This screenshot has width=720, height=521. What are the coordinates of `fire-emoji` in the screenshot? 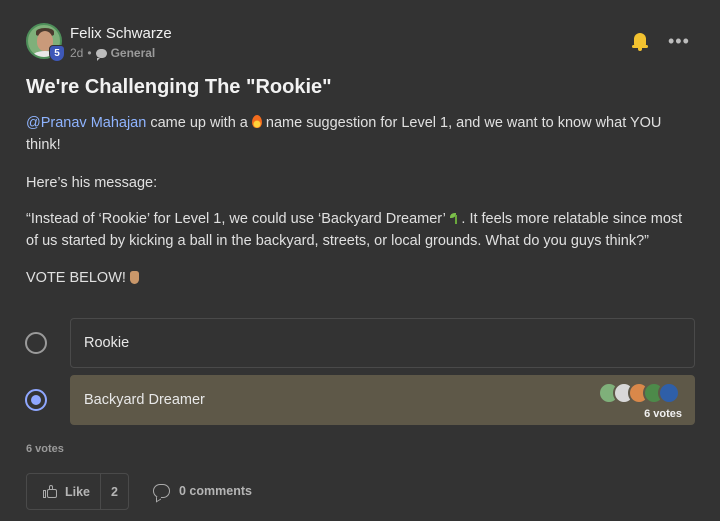 It's located at (256, 121).